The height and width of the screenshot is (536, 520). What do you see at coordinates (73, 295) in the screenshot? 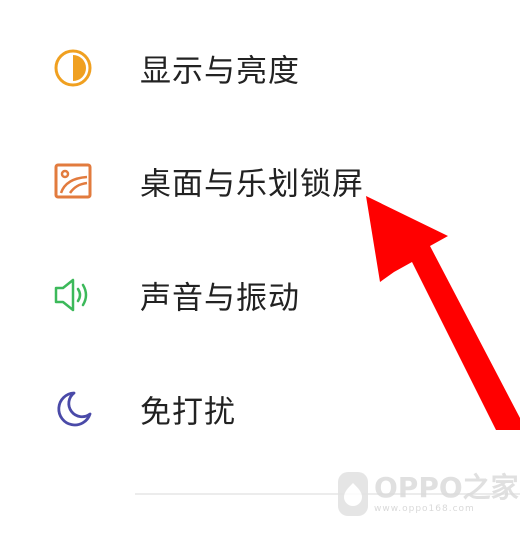
I see `speaker-icon` at bounding box center [73, 295].